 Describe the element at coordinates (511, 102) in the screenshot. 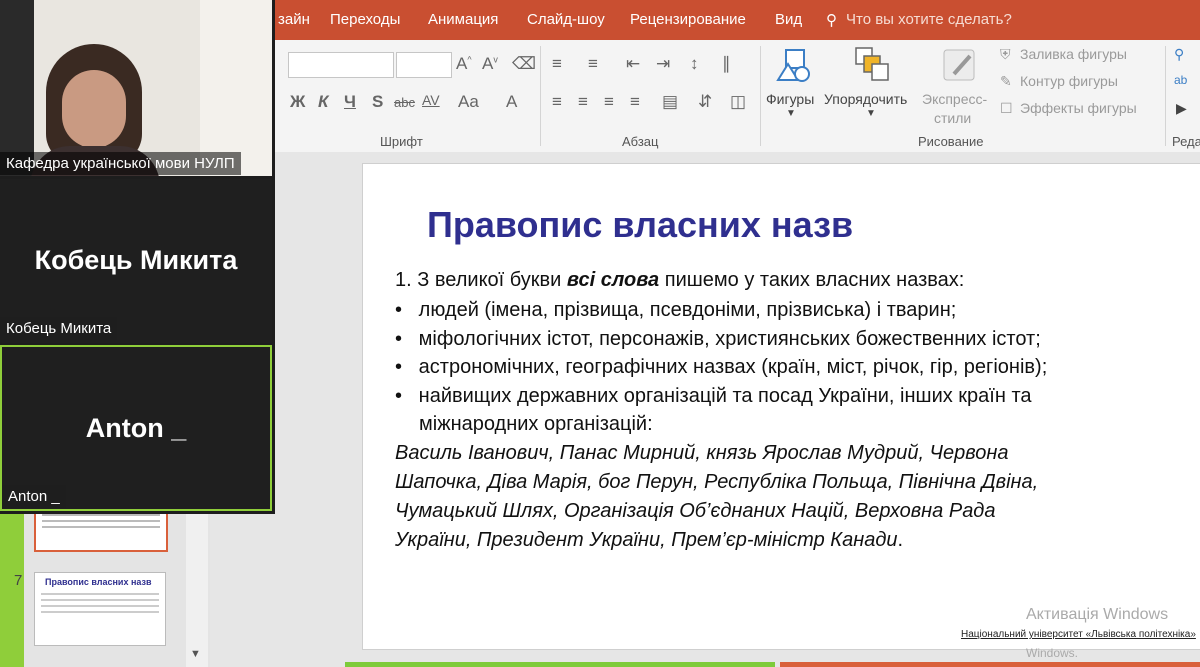

I see `font-color-button: A` at that location.